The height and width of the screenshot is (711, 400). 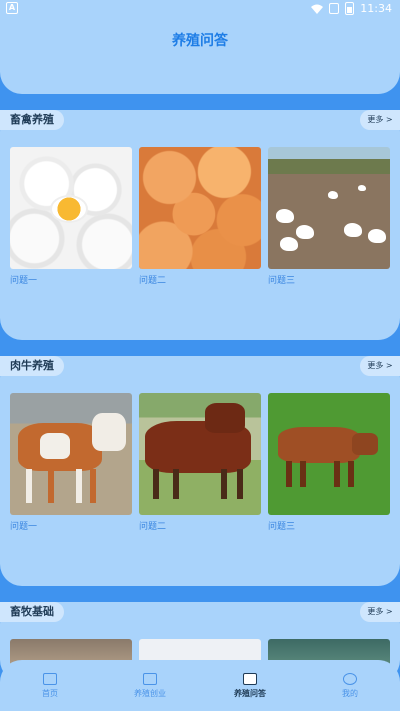 What do you see at coordinates (250, 685) in the screenshot?
I see `nav-farming-qa: 养殖问答` at bounding box center [250, 685].